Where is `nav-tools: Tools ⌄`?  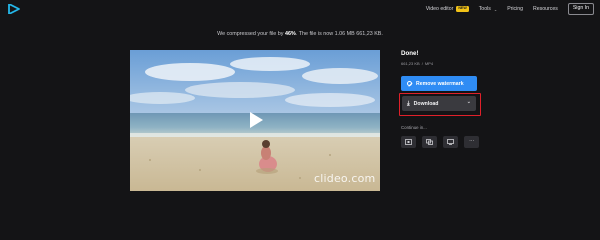 nav-tools: Tools ⌄ is located at coordinates (488, 9).